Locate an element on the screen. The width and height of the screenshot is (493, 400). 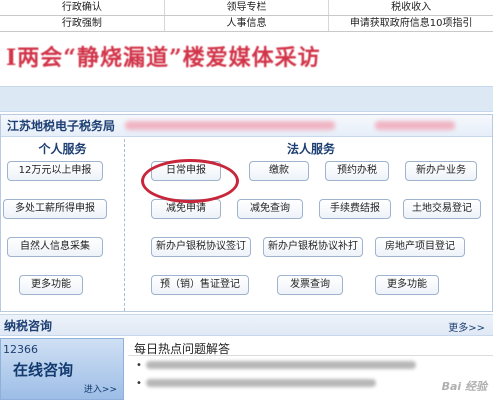
panel-header: 江苏地税电子税务局 is located at coordinates (246, 126).